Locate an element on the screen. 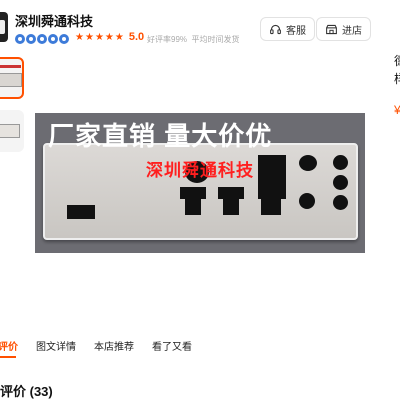 This screenshot has width=400, height=400. shop-level-badges is located at coordinates (42, 39).